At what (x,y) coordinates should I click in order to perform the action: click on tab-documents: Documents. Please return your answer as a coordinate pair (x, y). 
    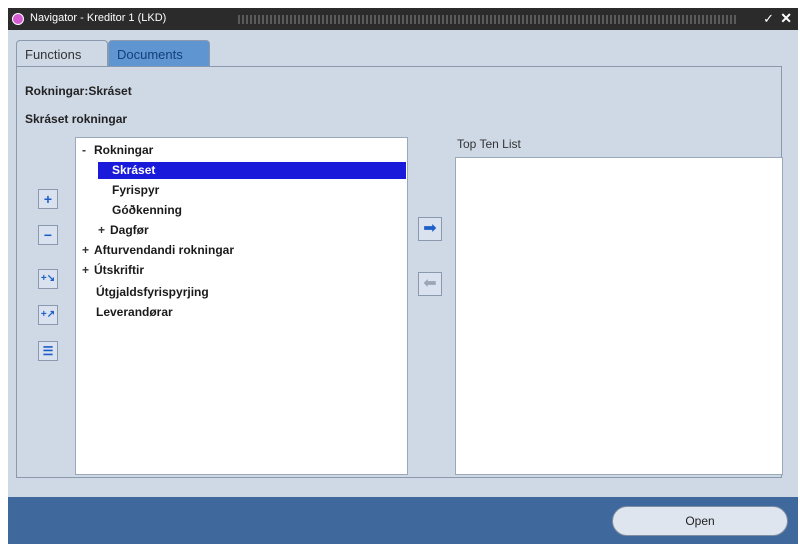
    Looking at the image, I should click on (159, 53).